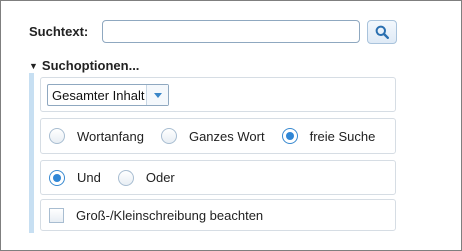  I want to click on search-input, so click(231, 31).